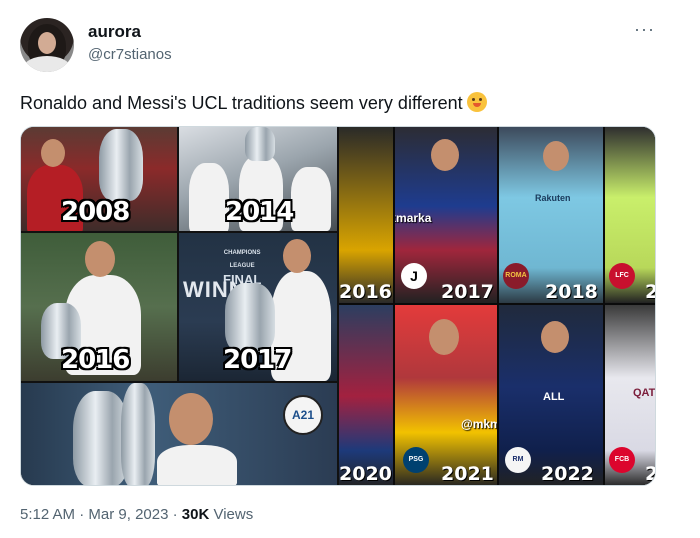 Image resolution: width=700 pixels, height=538 pixels. What do you see at coordinates (259, 212) in the screenshot?
I see `year-label: 2014` at bounding box center [259, 212].